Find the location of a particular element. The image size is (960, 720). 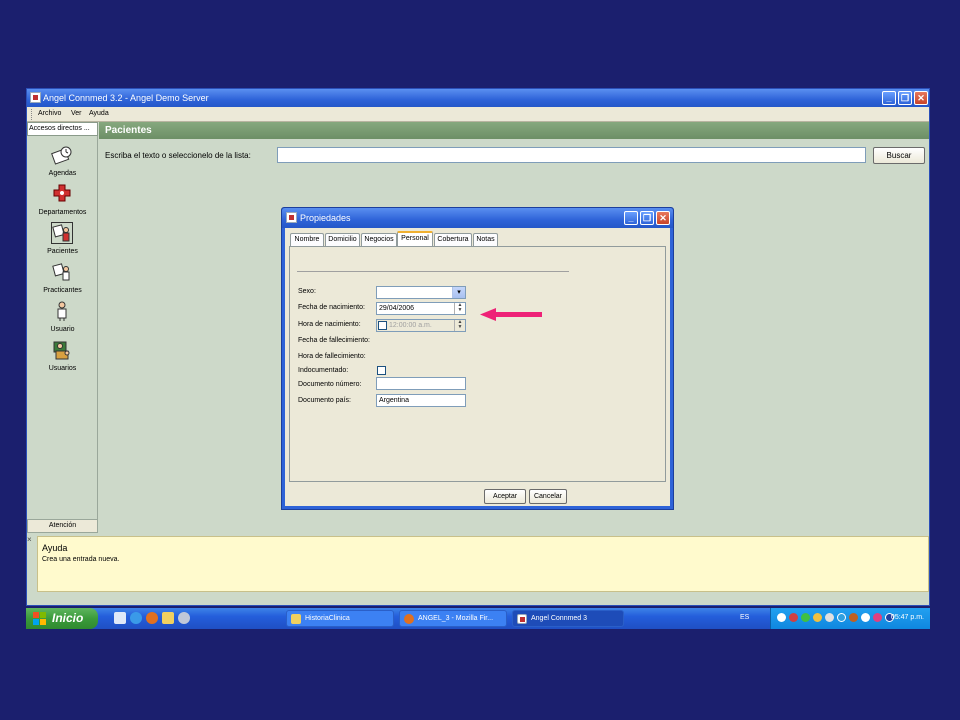

clock: 05:47 p.m. is located at coordinates (907, 617).